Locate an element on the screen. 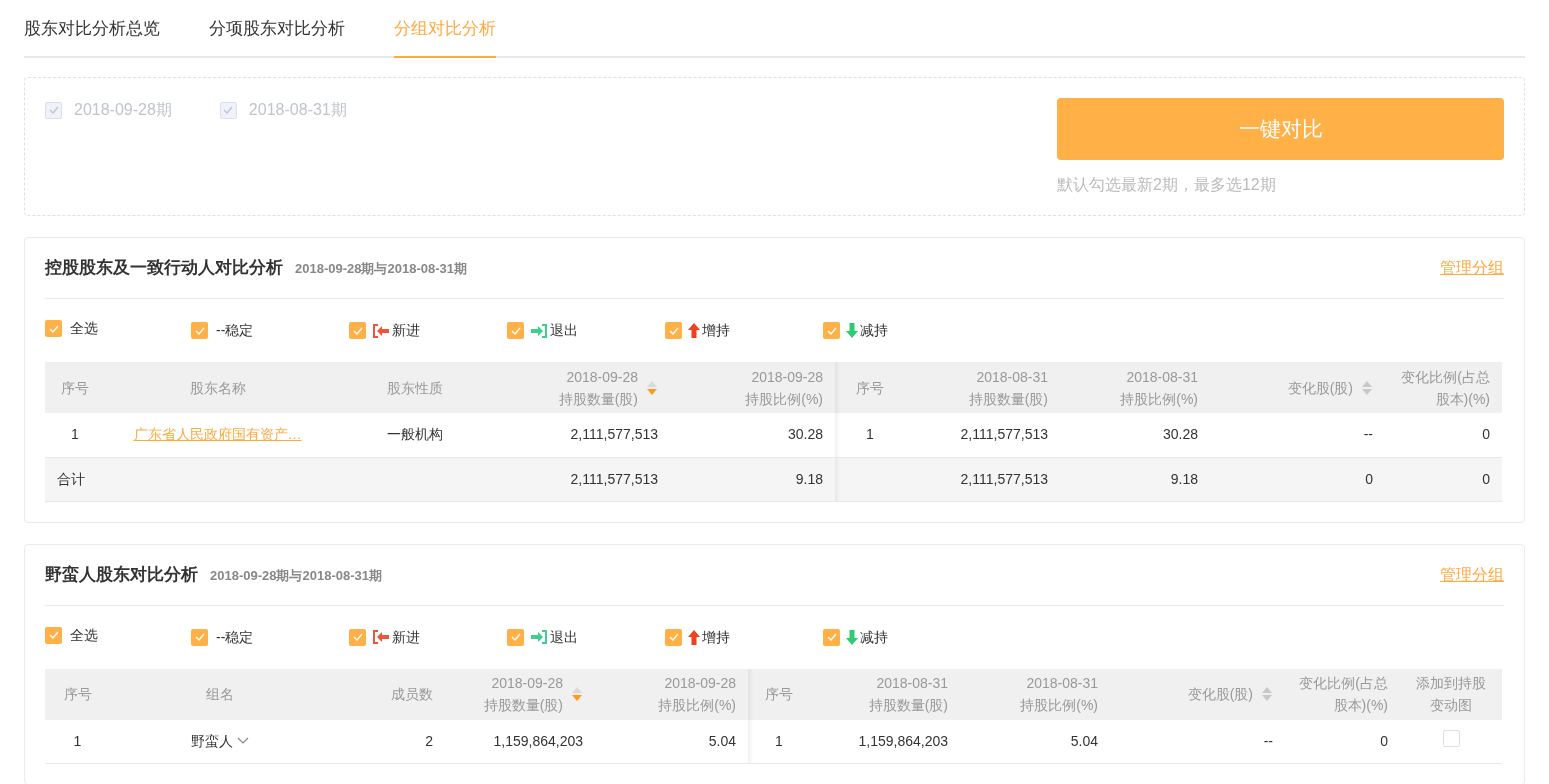  table-cell: 合计 is located at coordinates (71, 478).